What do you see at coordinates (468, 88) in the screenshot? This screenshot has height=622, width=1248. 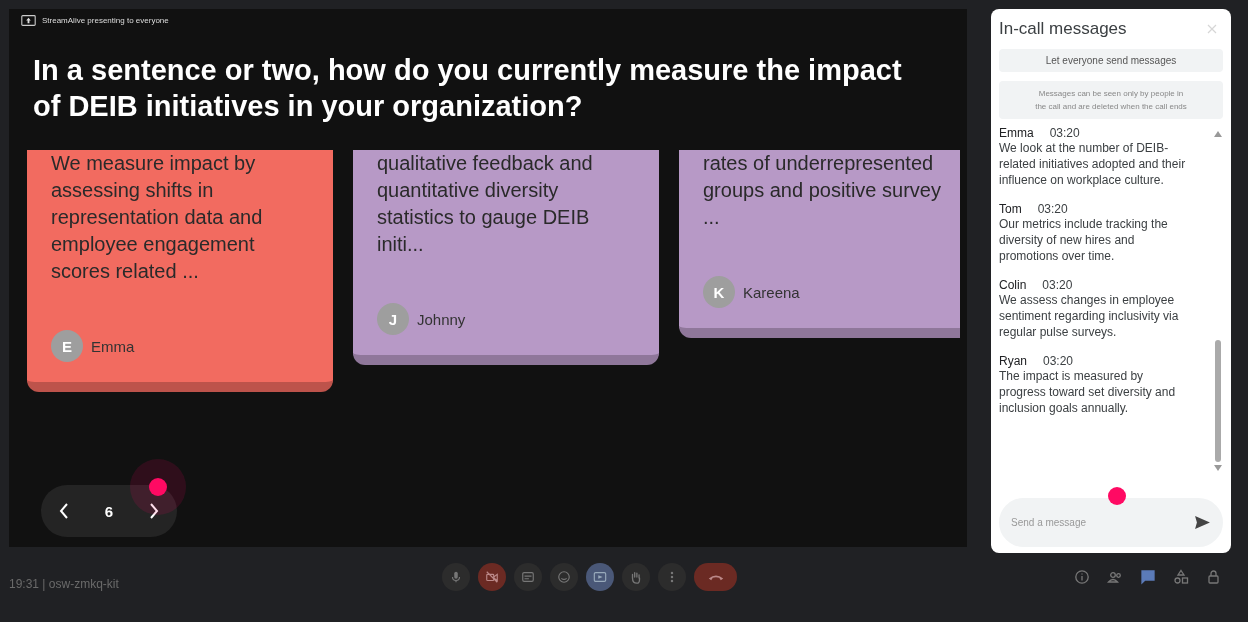 I see `question-title: In a sentence or two, how do you currently measure the impact of DEIB initiatives in your organization?` at bounding box center [468, 88].